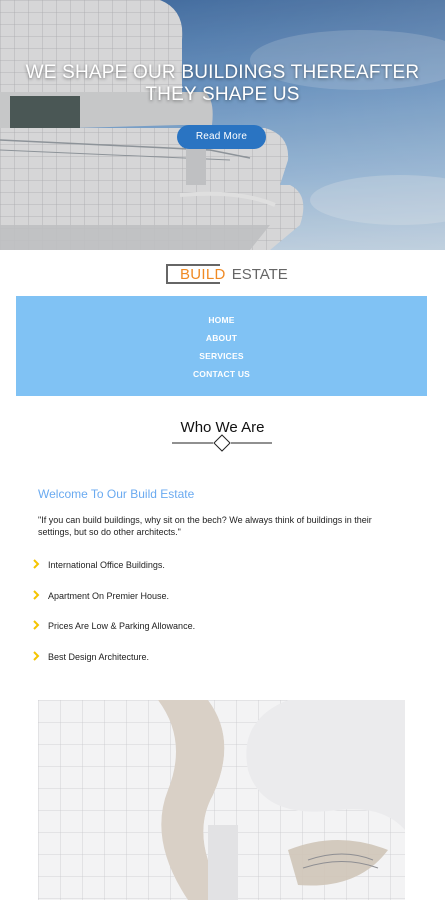  What do you see at coordinates (222, 443) in the screenshot?
I see `diamond-divider-icon` at bounding box center [222, 443].